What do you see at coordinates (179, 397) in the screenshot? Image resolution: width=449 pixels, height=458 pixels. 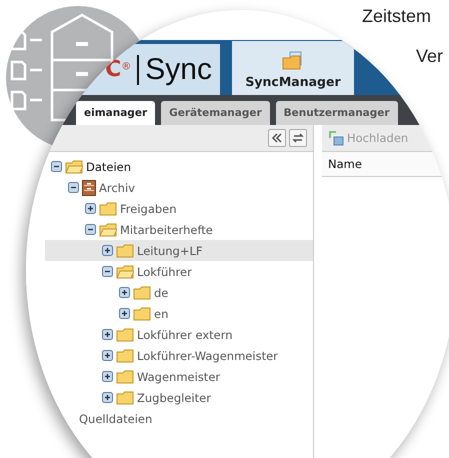 I see `tree-row: Zugbegleiter` at bounding box center [179, 397].